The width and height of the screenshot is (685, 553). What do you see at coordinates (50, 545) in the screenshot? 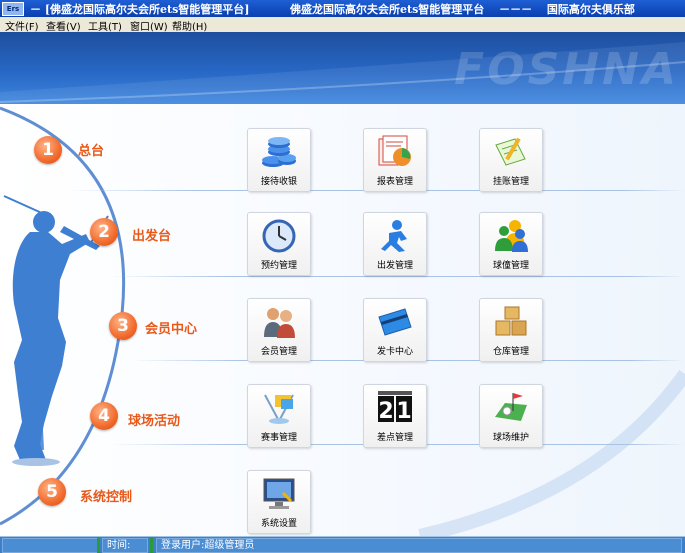
I see `status-segment-empty` at bounding box center [50, 545].